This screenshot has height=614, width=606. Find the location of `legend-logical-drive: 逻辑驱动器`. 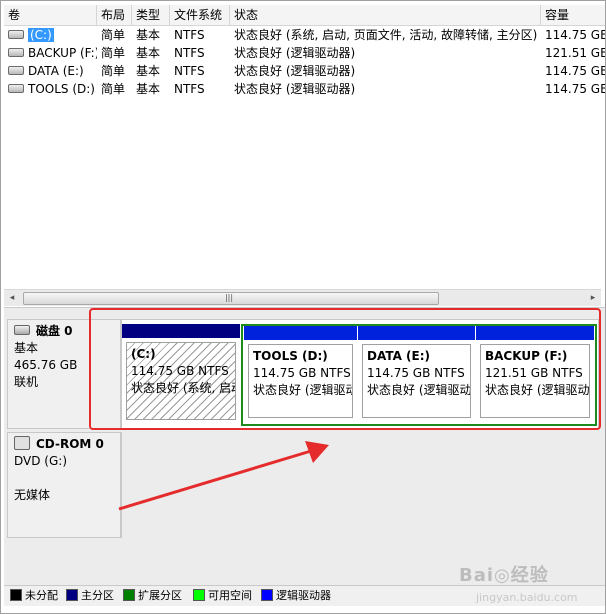

legend-logical-drive: 逻辑驱动器 is located at coordinates (296, 596).